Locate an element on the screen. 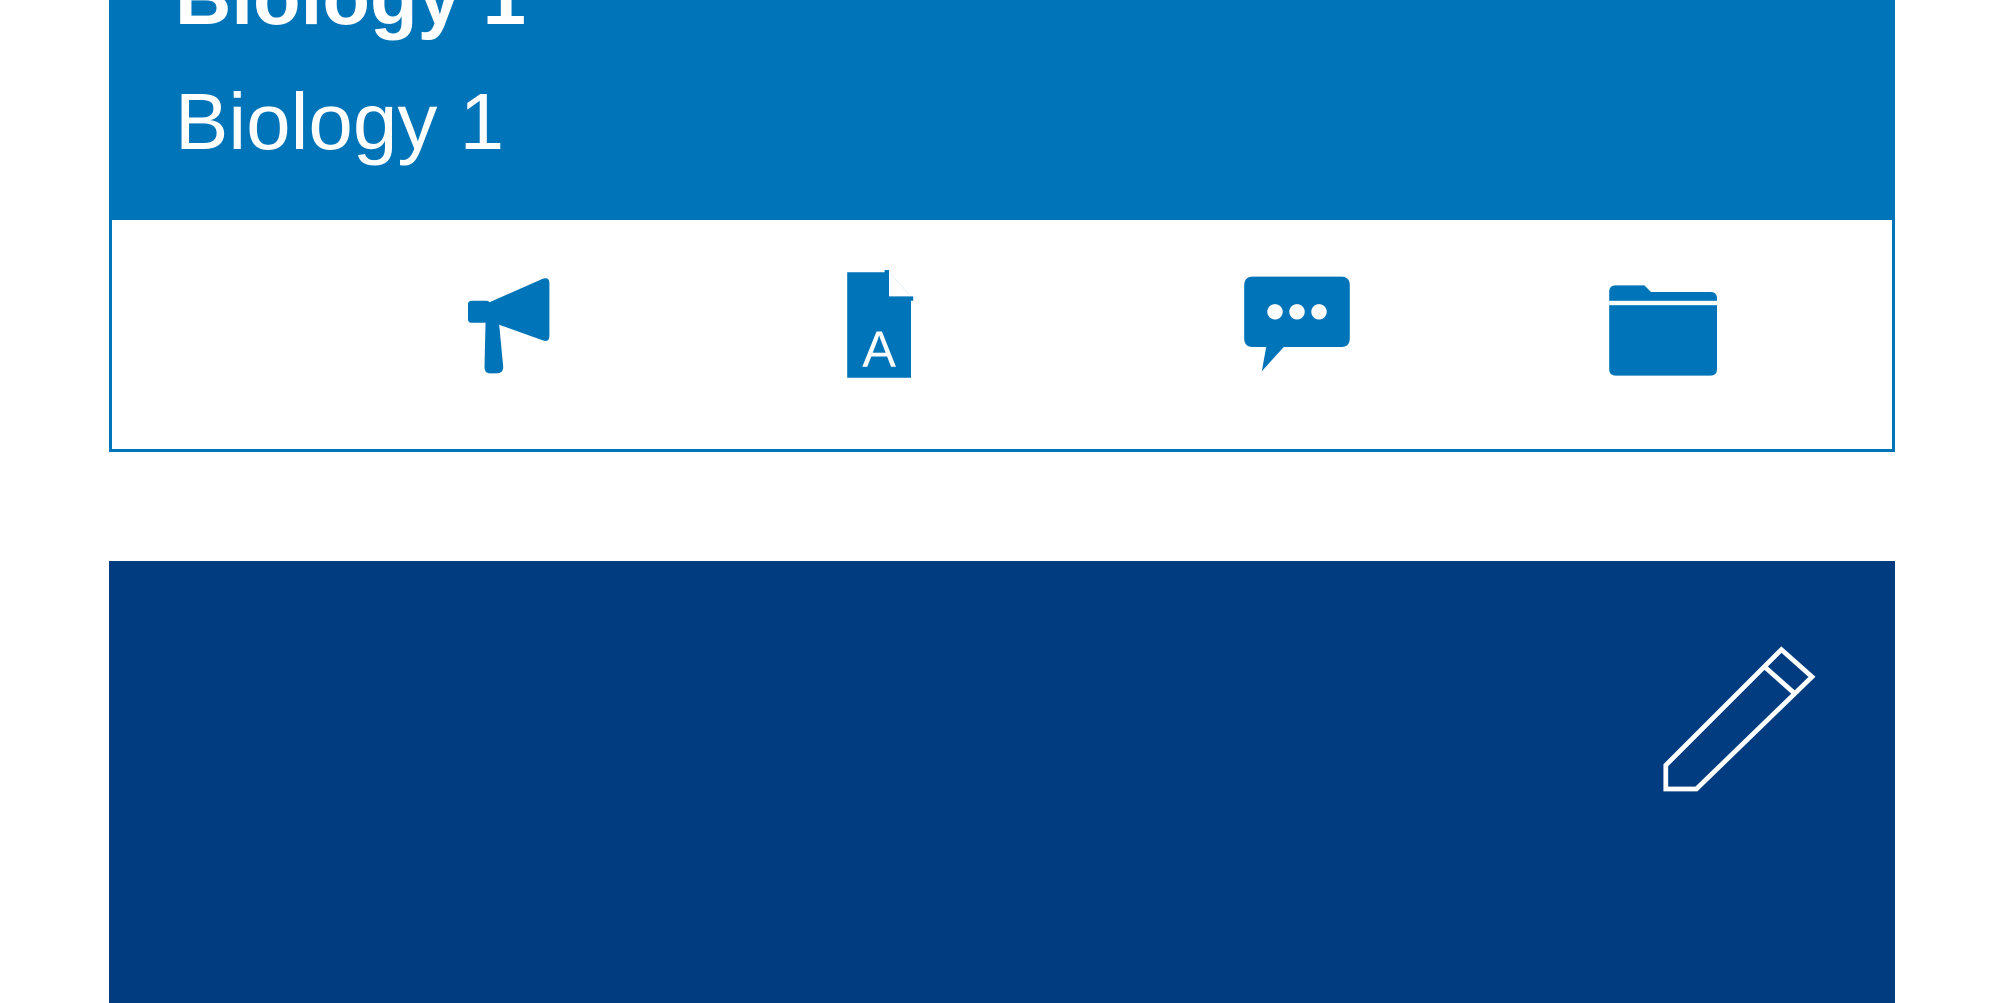 The height and width of the screenshot is (1003, 2000). edit-course-button is located at coordinates (1744, 721).